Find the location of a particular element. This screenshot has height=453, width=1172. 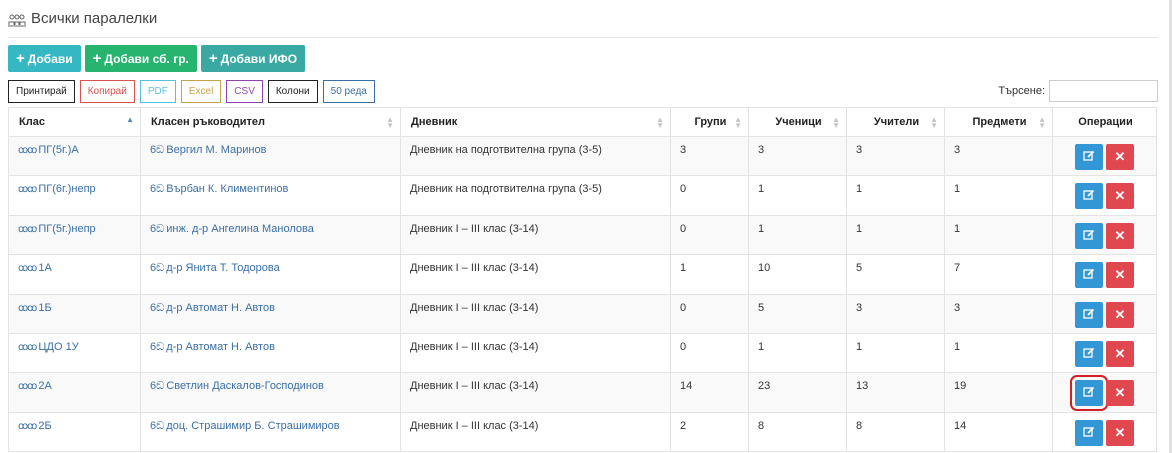

column-header-label: Учители is located at coordinates (896, 122).